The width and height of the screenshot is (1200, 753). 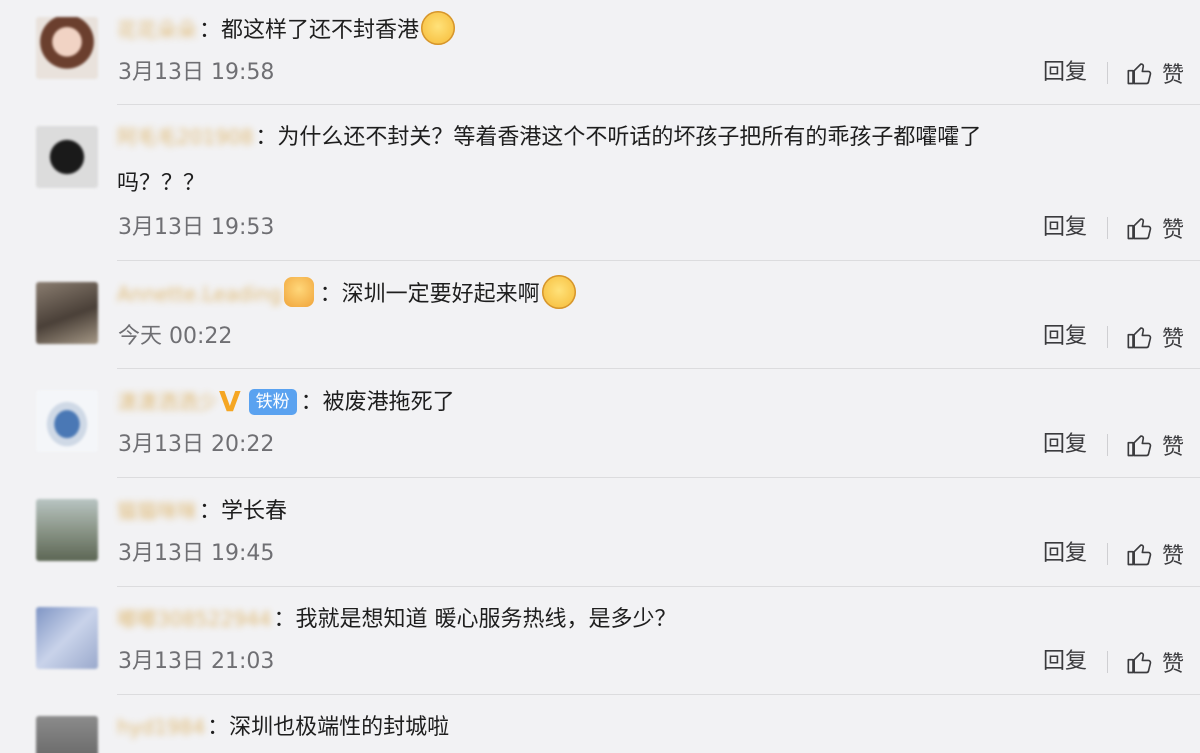 What do you see at coordinates (637, 30) in the screenshot?
I see `comment-content: 花花朵朵：都这样了还不封香港` at bounding box center [637, 30].